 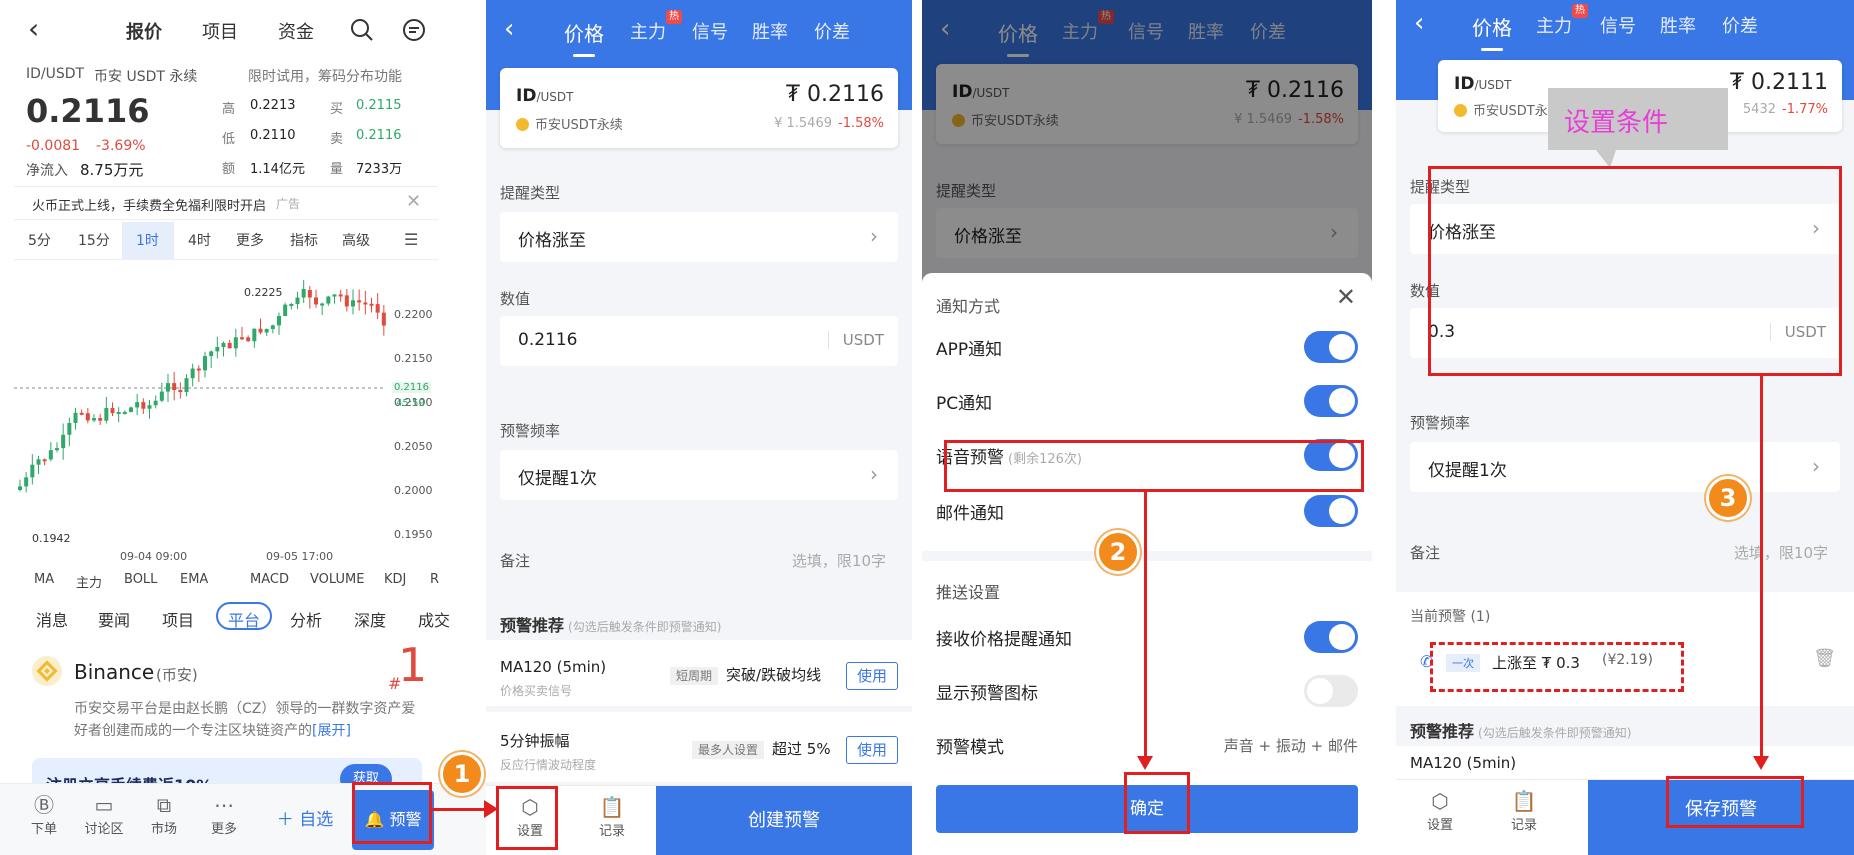 What do you see at coordinates (88, 111) in the screenshot?
I see `current-price: 0.2116` at bounding box center [88, 111].